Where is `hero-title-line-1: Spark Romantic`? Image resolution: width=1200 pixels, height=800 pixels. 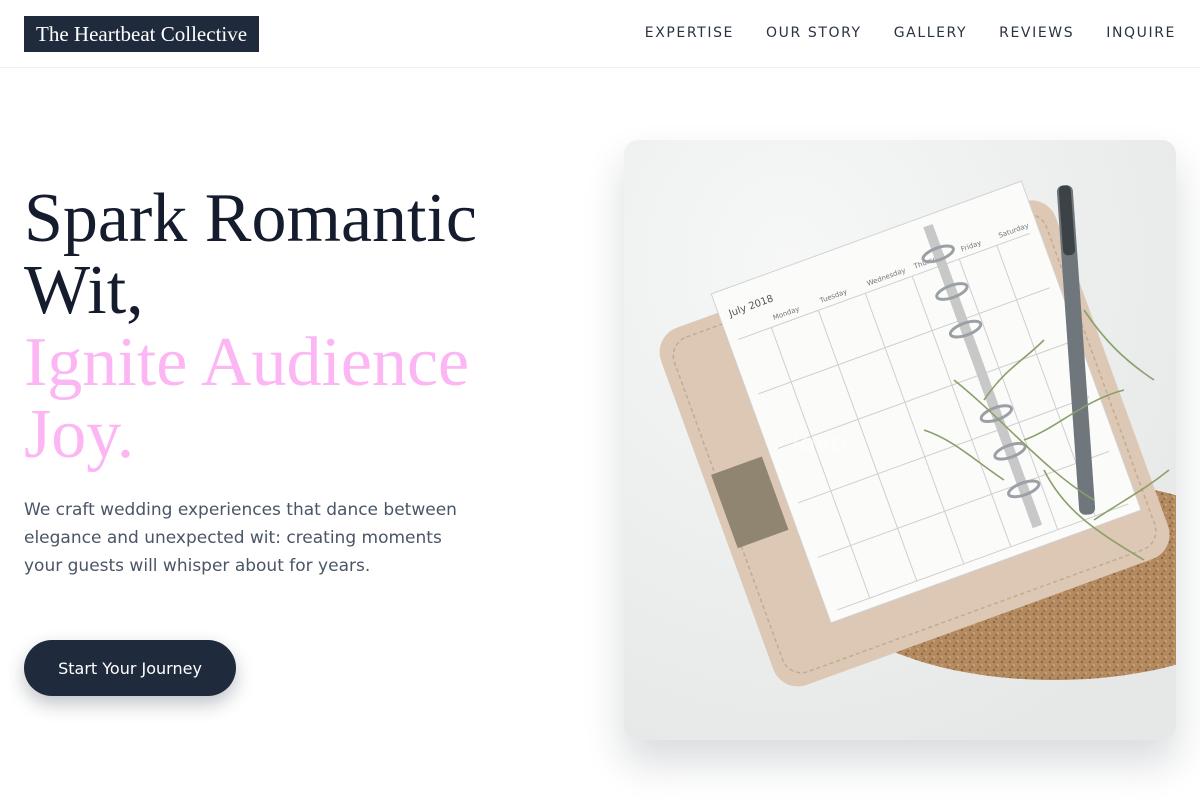 hero-title-line-1: Spark Romantic is located at coordinates (250, 218).